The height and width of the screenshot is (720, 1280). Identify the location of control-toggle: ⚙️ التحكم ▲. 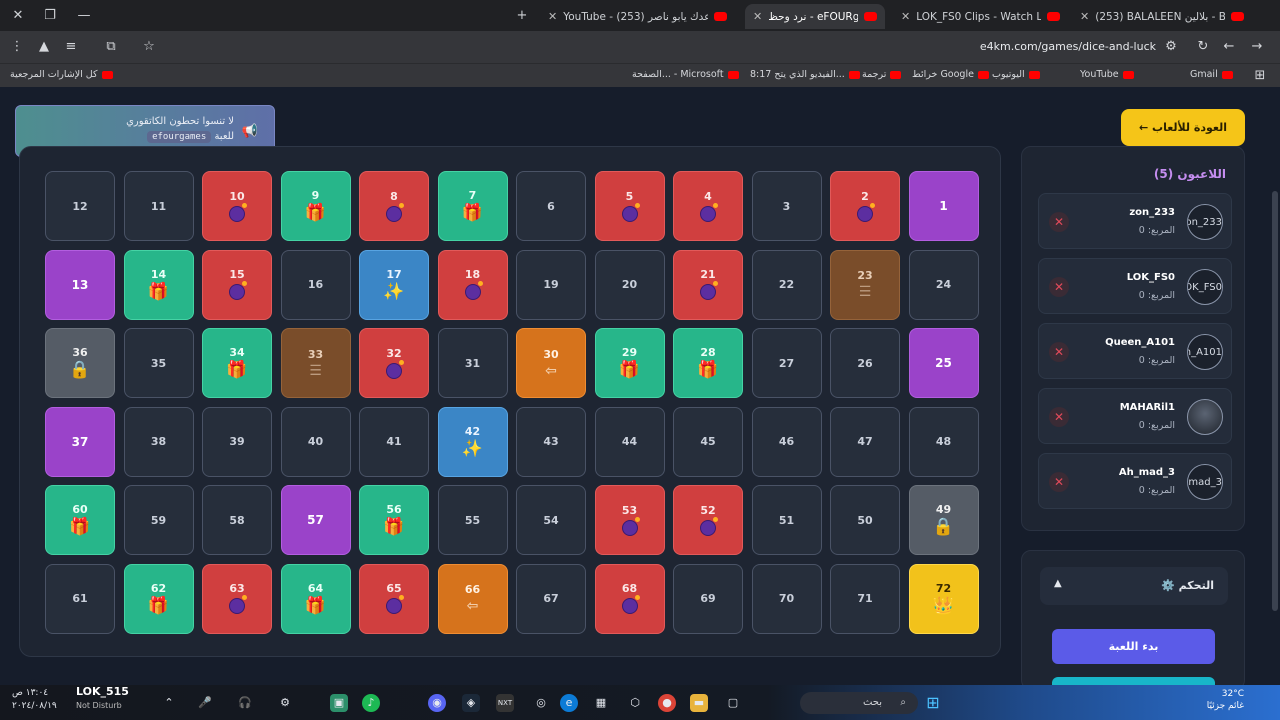
(1134, 586).